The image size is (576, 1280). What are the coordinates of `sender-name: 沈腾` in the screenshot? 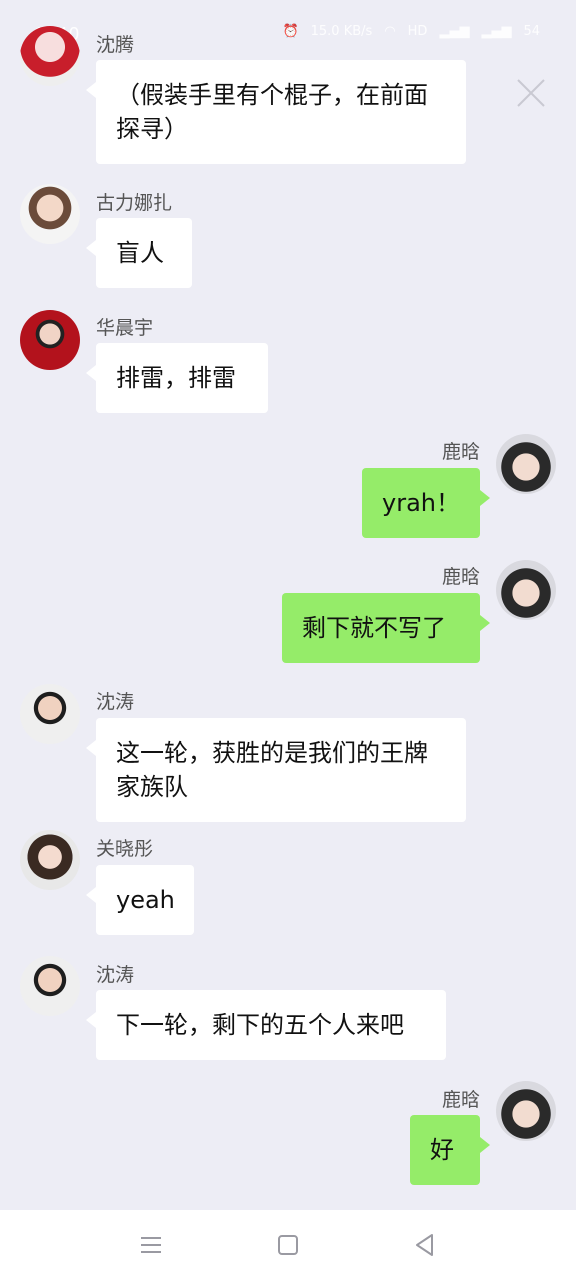 It's located at (115, 45).